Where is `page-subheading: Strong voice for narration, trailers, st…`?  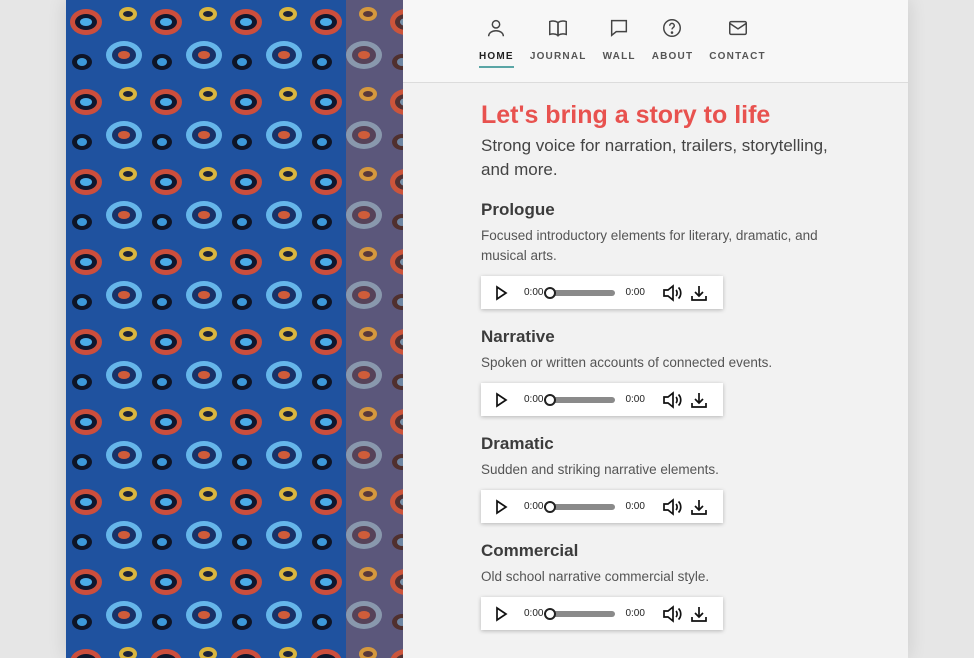 page-subheading: Strong voice for narration, trailers, st… is located at coordinates (654, 157).